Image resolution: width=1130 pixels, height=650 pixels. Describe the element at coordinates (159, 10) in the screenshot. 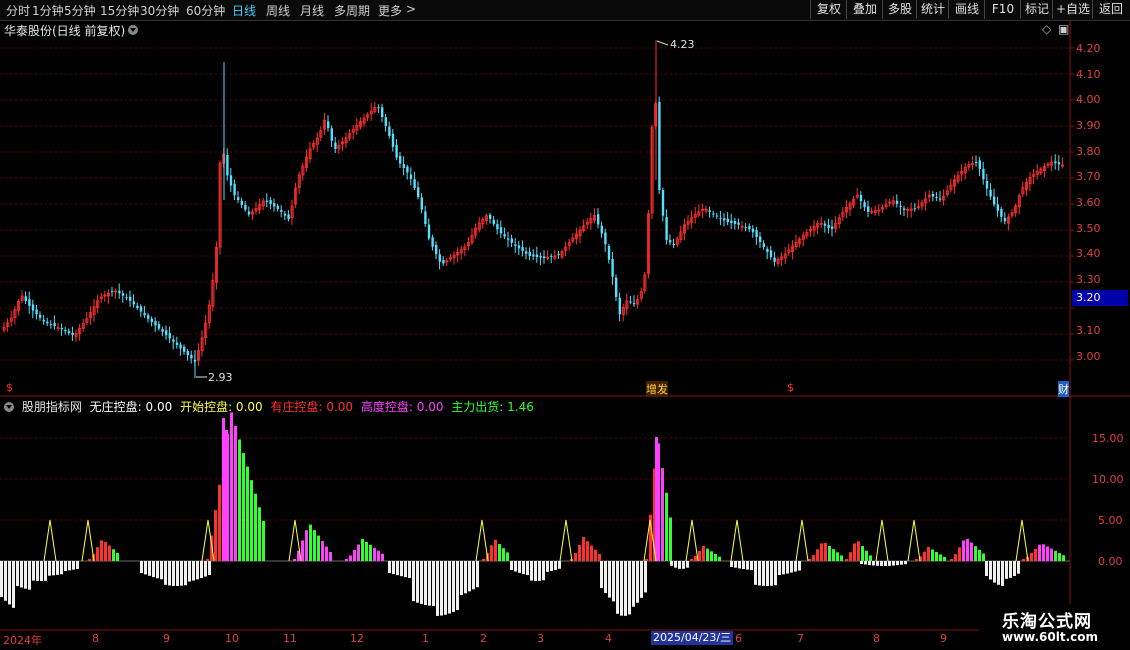

I see `period-tab-30min: 30分钟` at that location.